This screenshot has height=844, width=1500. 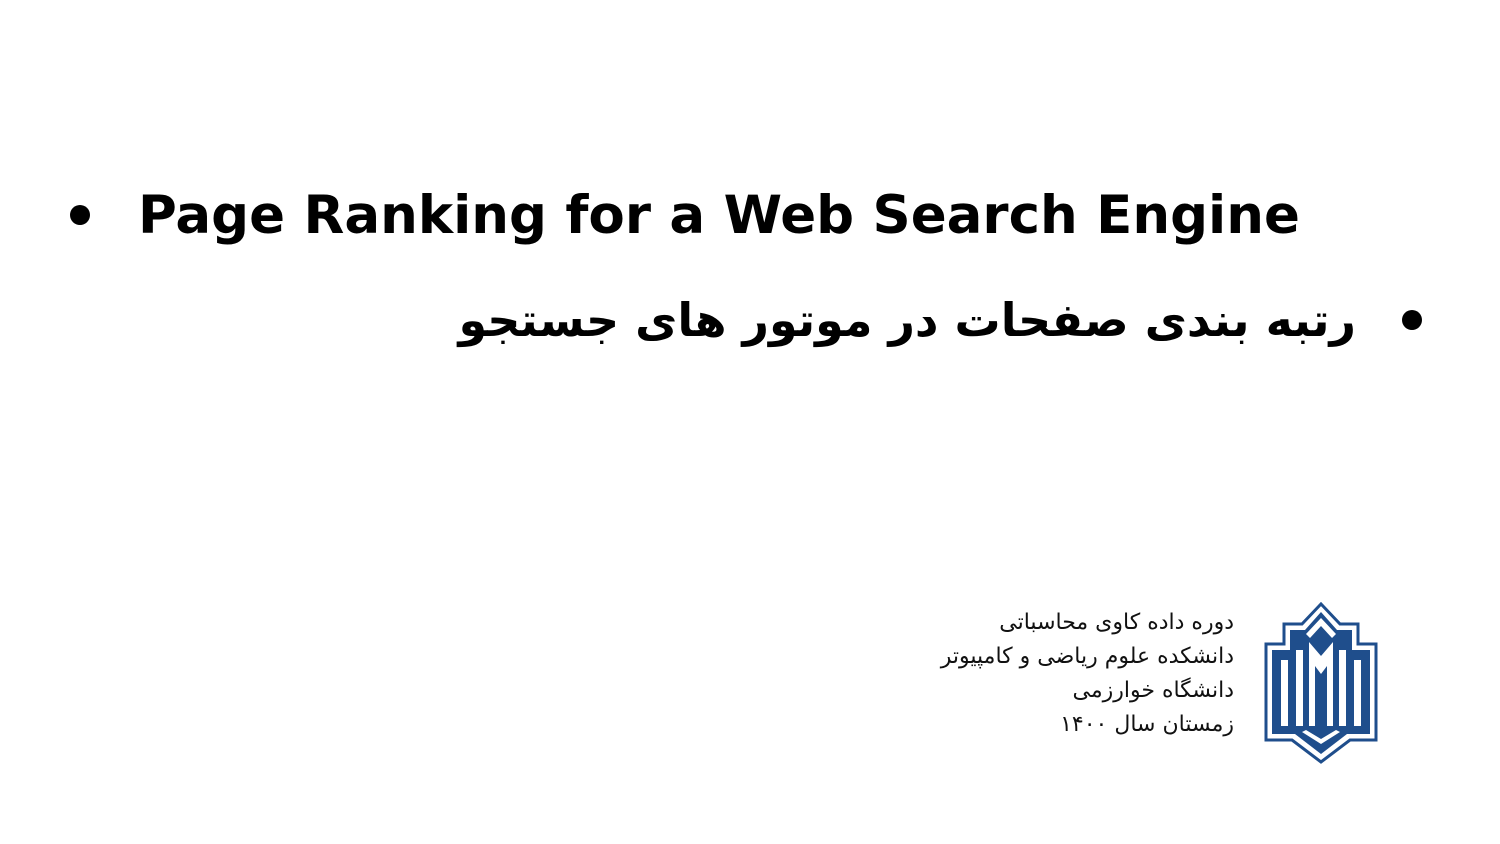 I want to click on university-emblem-icon, so click(x=1321, y=683).